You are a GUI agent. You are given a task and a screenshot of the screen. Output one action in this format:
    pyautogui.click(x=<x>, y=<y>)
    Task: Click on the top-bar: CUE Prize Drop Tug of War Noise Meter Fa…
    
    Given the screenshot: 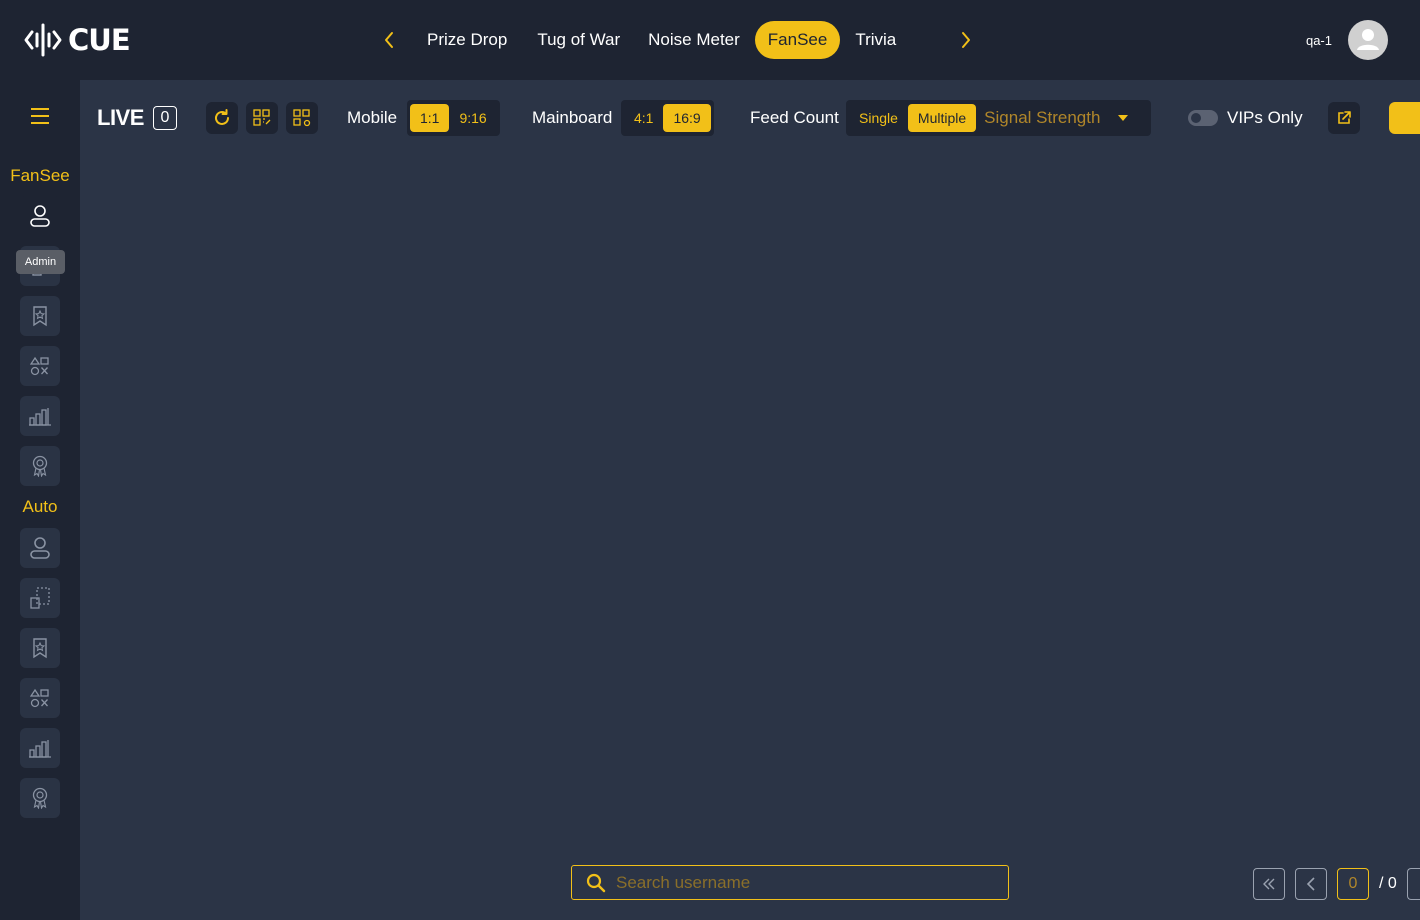 What is the action you would take?
    pyautogui.click(x=710, y=40)
    